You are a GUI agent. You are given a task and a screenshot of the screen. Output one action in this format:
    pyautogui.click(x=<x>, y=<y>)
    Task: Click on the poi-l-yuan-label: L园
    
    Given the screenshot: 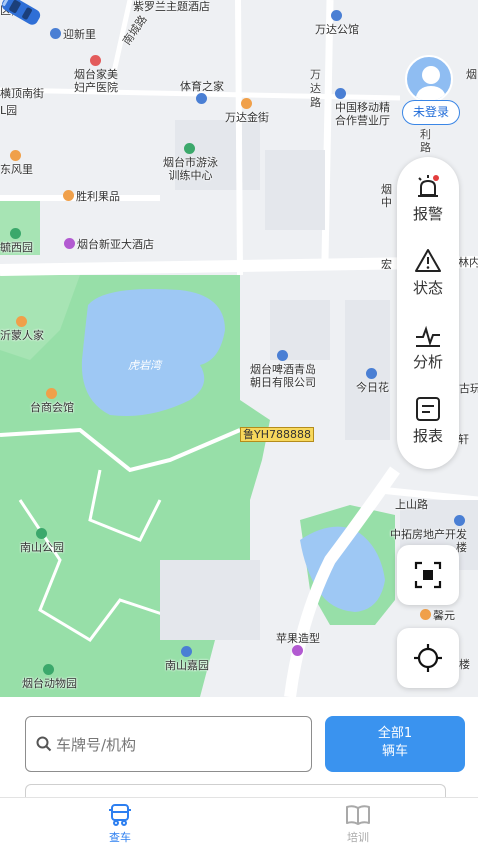 What is the action you would take?
    pyautogui.click(x=9, y=110)
    